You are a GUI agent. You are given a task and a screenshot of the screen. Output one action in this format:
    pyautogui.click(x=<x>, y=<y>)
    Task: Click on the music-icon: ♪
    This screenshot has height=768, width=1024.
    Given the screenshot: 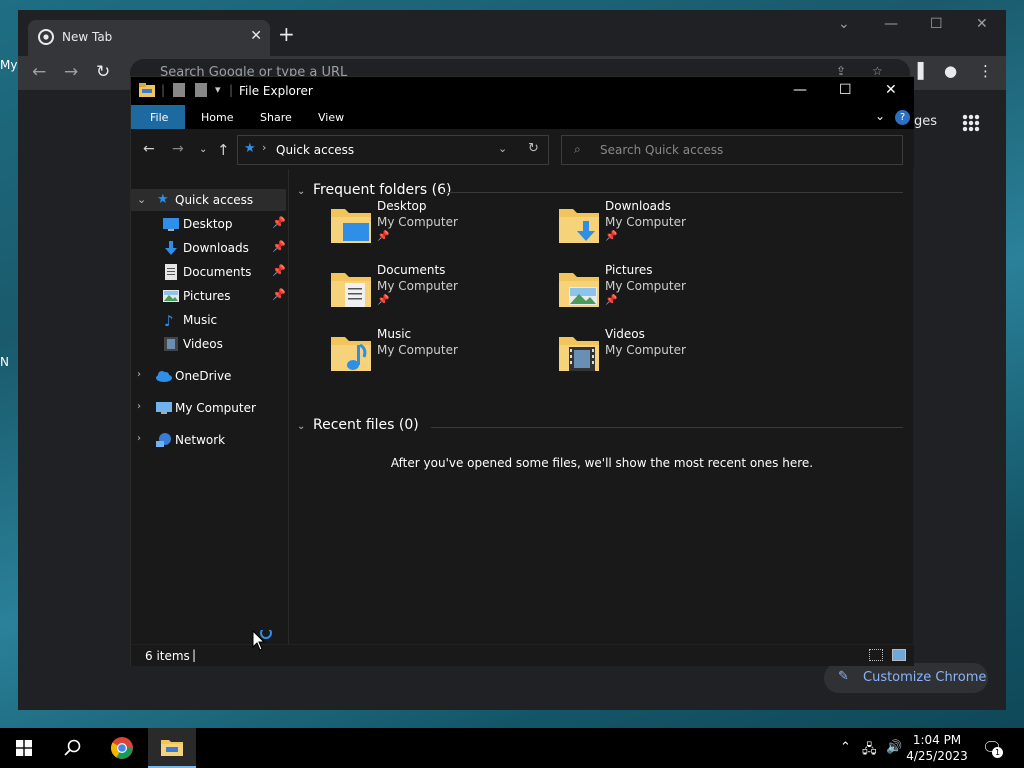 What is the action you would take?
    pyautogui.click(x=169, y=321)
    